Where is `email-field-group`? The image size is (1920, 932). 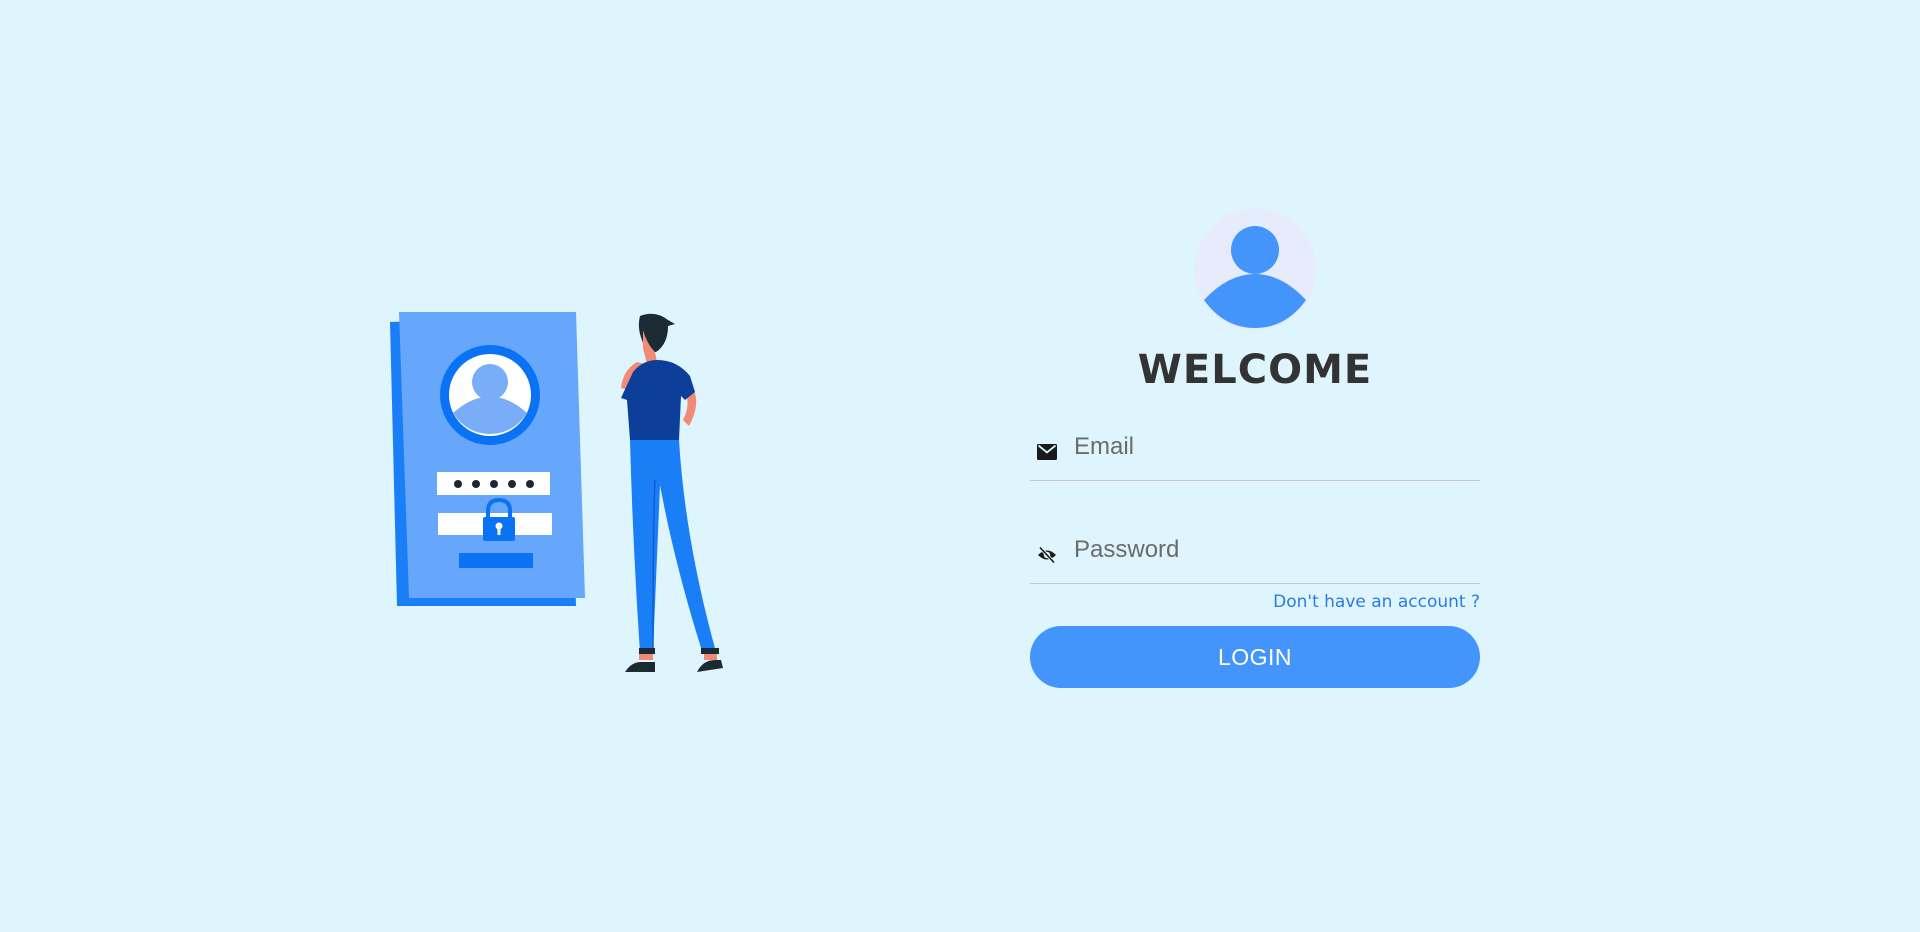
email-field-group is located at coordinates (1255, 450).